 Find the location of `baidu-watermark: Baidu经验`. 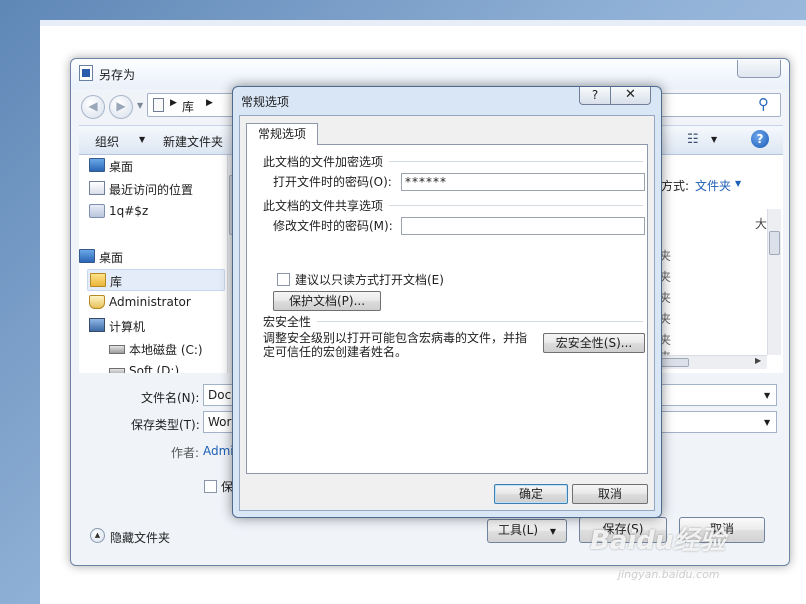

baidu-watermark: Baidu经验 is located at coordinates (658, 541).